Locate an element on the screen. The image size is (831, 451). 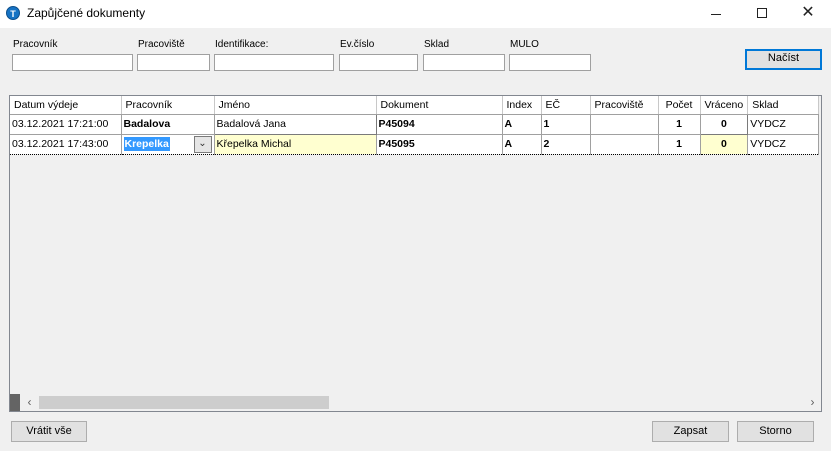
horizontal-scrollbar: ‹ › is located at coordinates (415, 402).